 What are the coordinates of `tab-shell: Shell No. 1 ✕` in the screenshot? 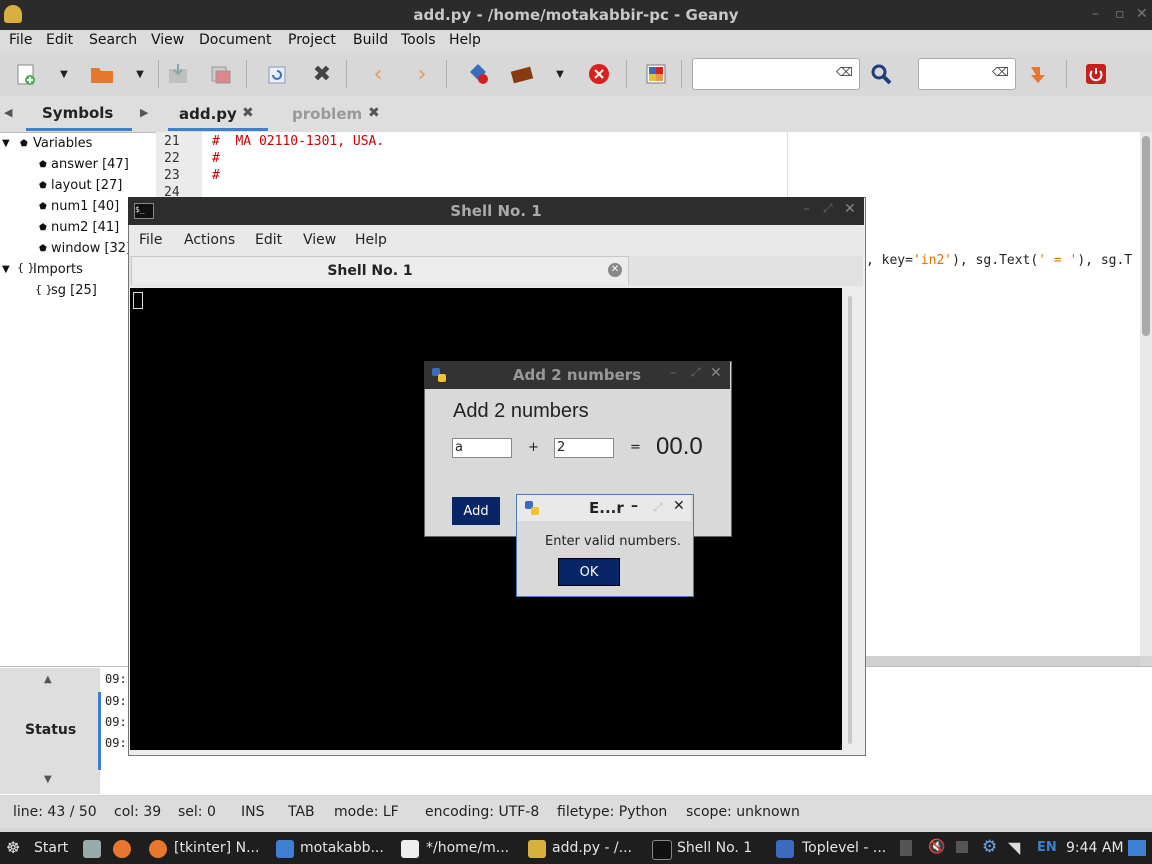 It's located at (380, 270).